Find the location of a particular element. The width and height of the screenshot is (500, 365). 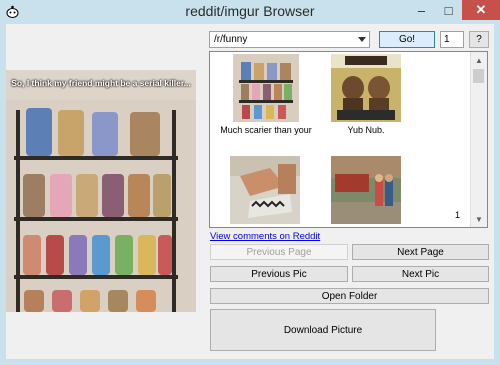

thumbnail-label: Yub Nub. is located at coordinates (366, 130).